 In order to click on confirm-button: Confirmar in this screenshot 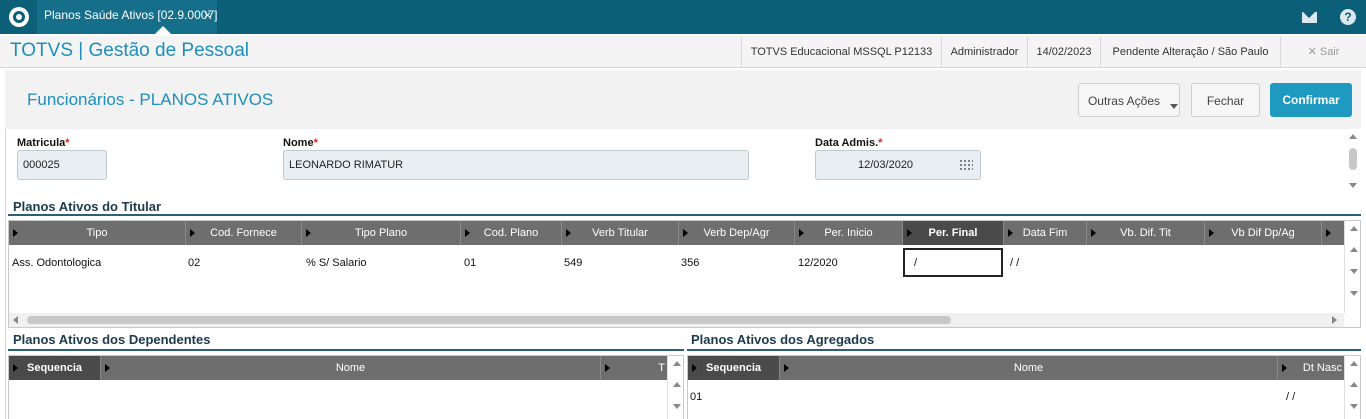, I will do `click(1311, 100)`.